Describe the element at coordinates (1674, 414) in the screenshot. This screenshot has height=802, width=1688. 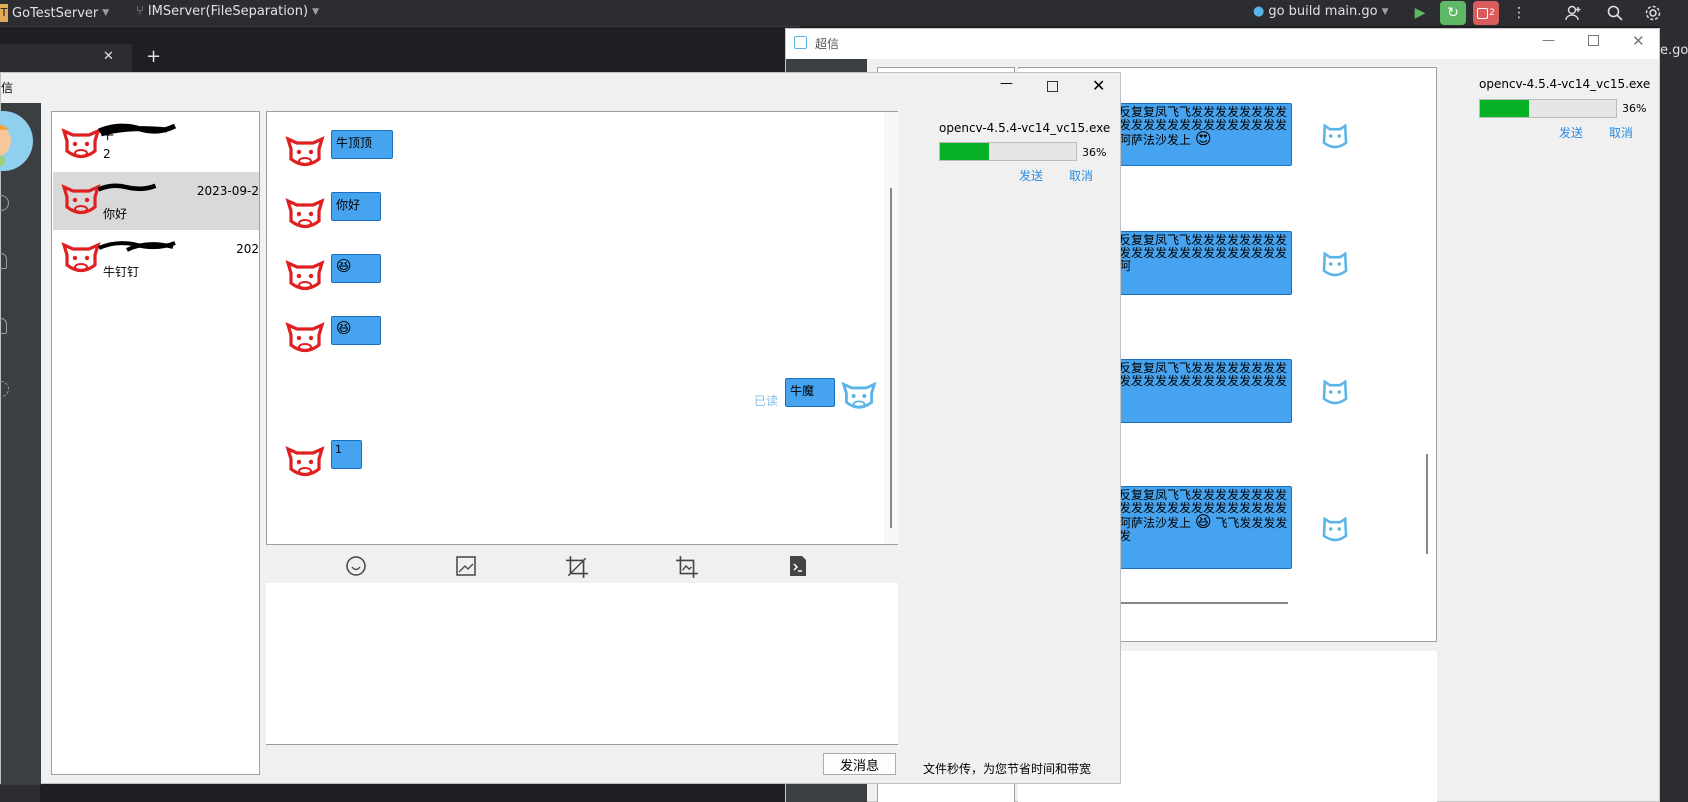
I see `ide-right-panel: e.go` at that location.